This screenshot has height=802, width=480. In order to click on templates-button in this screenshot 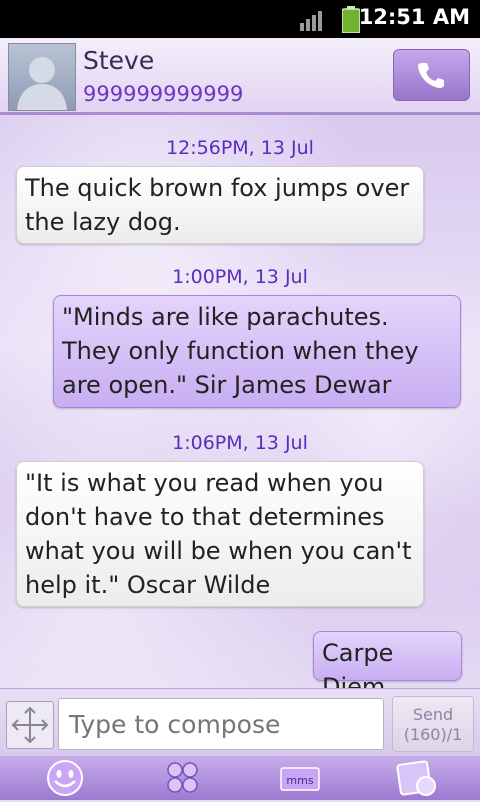, I will do `click(183, 778)`.